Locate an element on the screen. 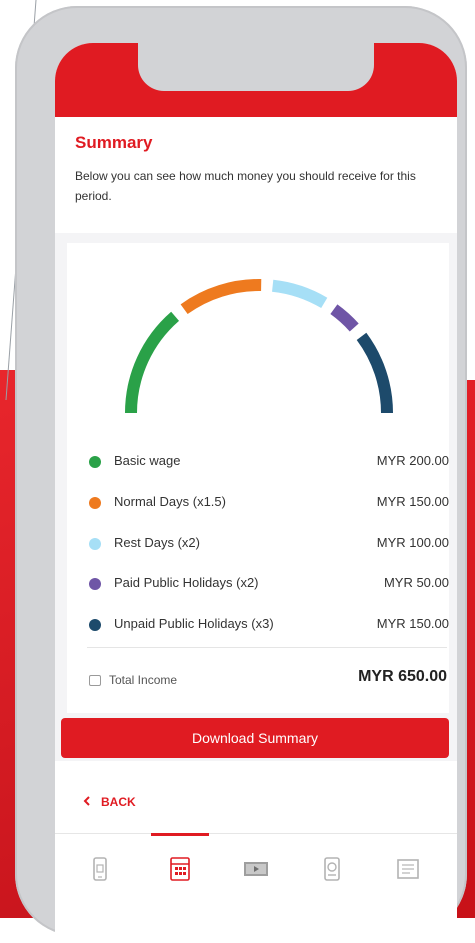  legend-label: Paid Public Holidays (x2) is located at coordinates (186, 582).